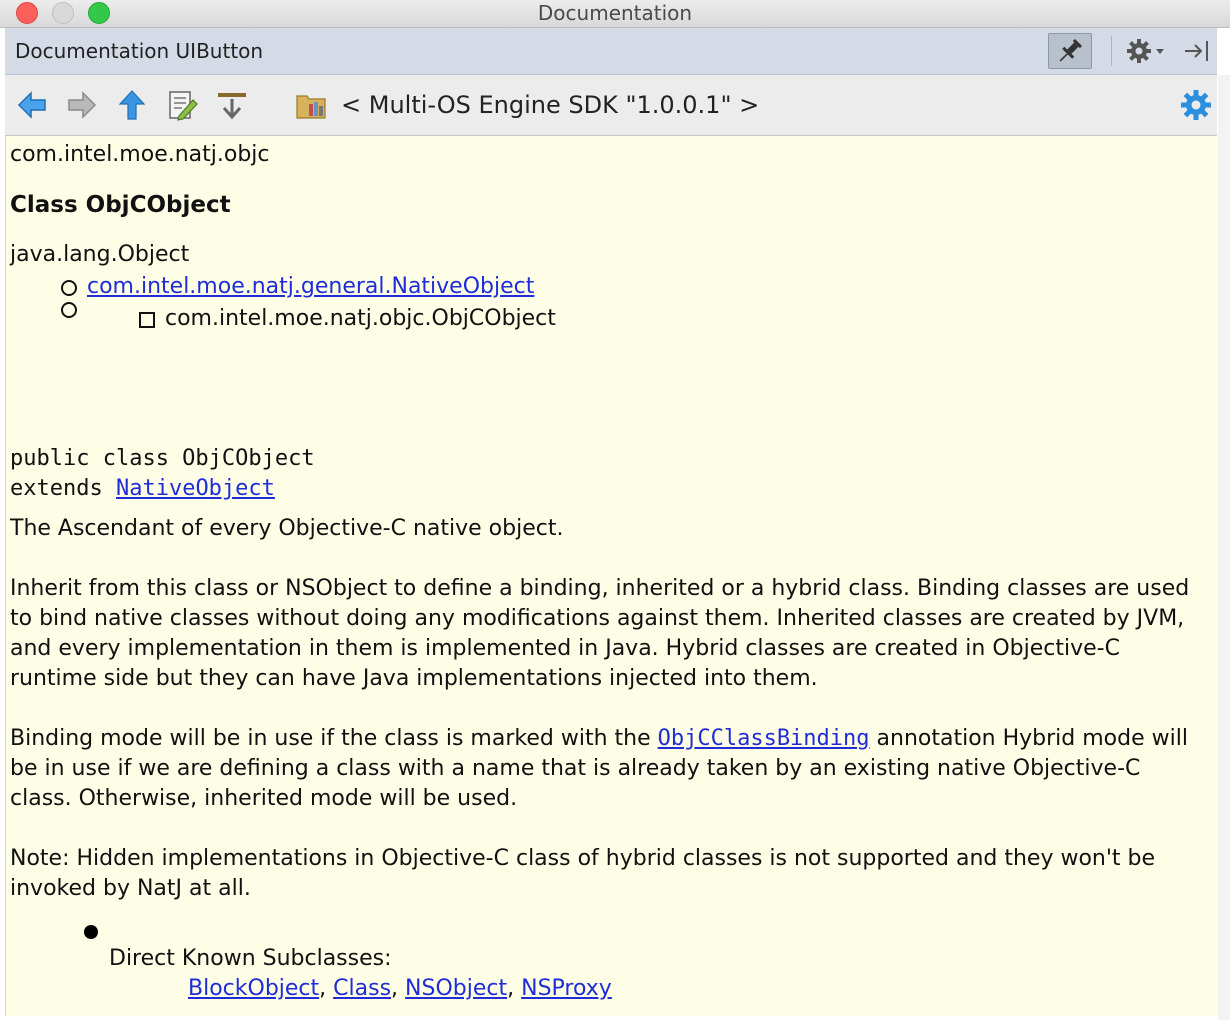 Image resolution: width=1230 pixels, height=1020 pixels. I want to click on subclasses-list: BlockObject, Class, NSObject, NSProxy, so click(400, 988).